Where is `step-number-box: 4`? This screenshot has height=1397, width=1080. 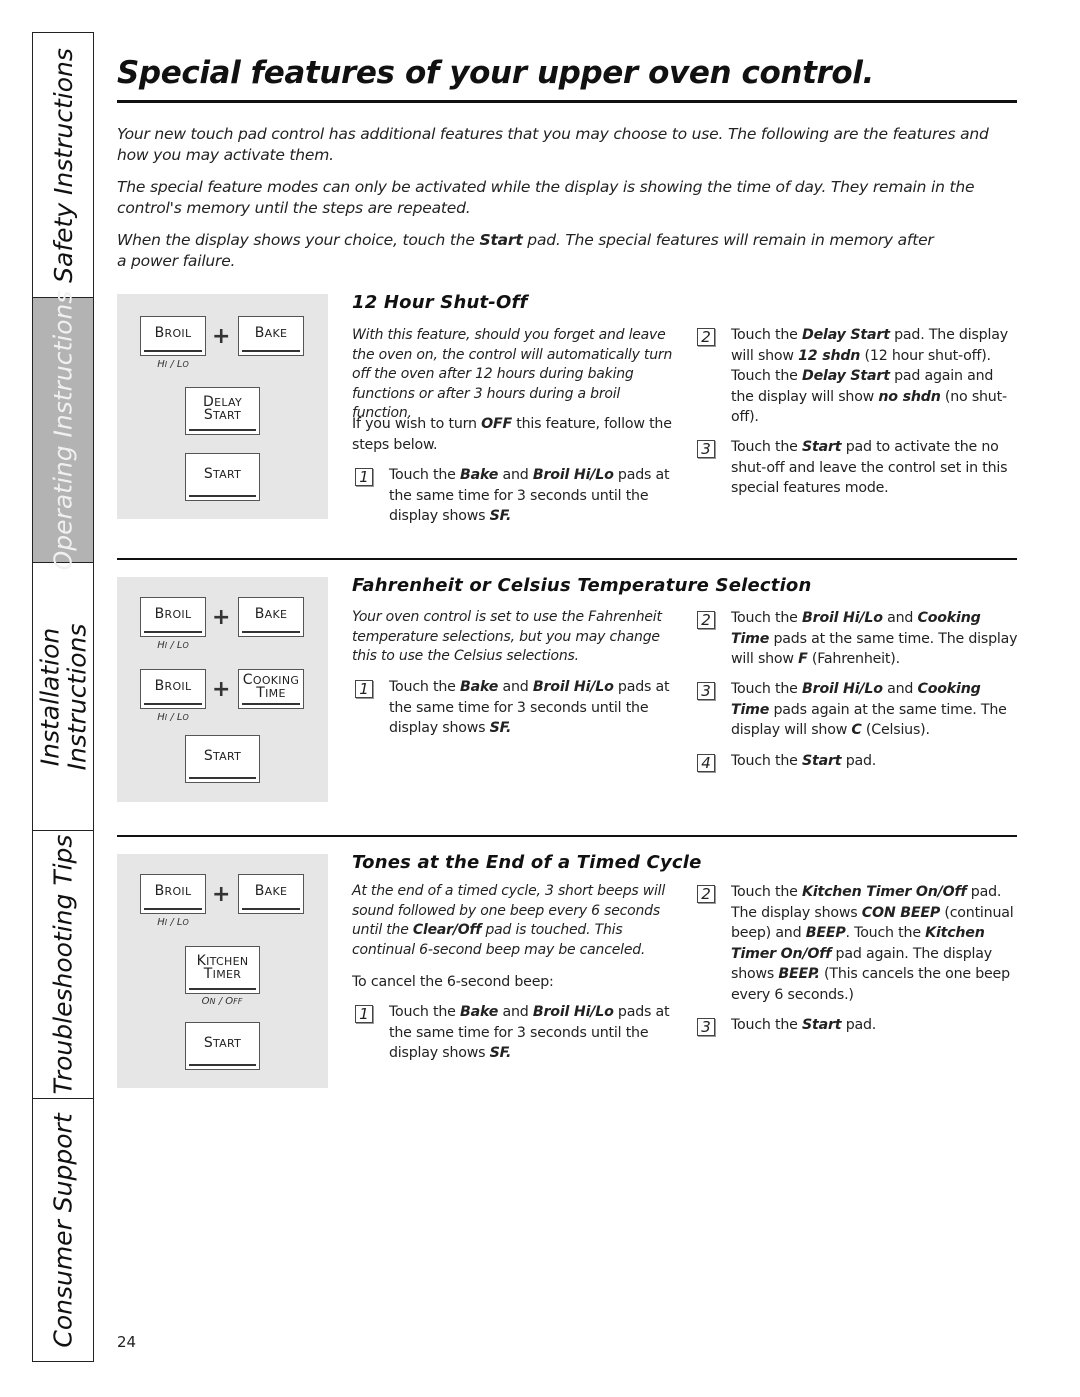 step-number-box: 4 is located at coordinates (706, 763).